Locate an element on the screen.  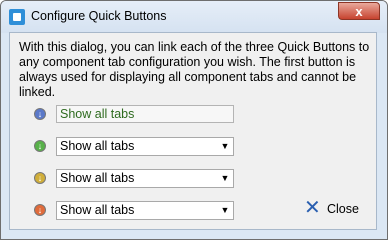
quick-button-4-value: Show all tabs is located at coordinates (97, 210).